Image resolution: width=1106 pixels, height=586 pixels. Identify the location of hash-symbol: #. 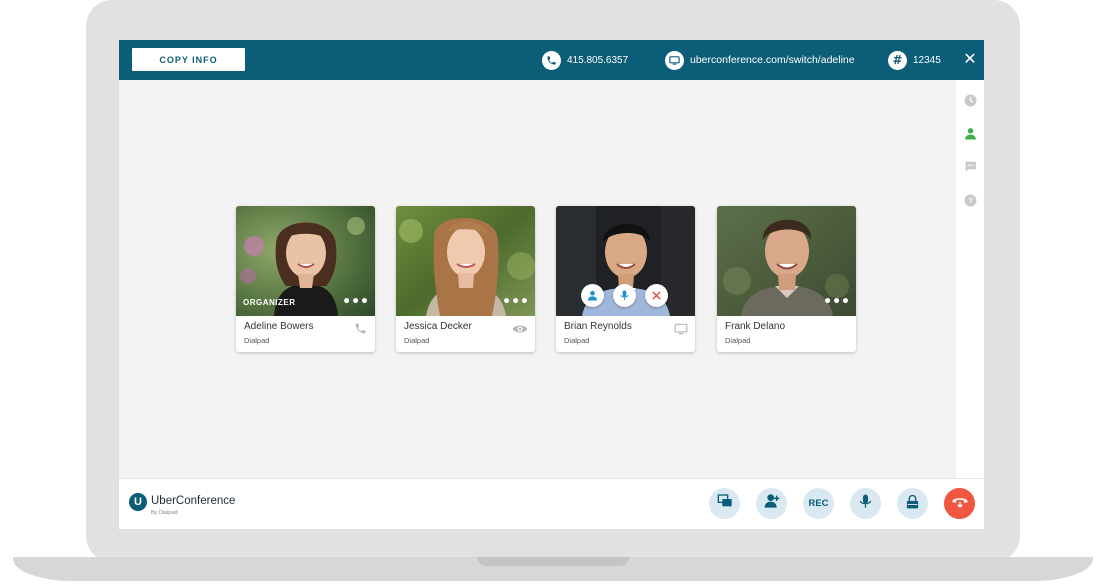
(897, 60).